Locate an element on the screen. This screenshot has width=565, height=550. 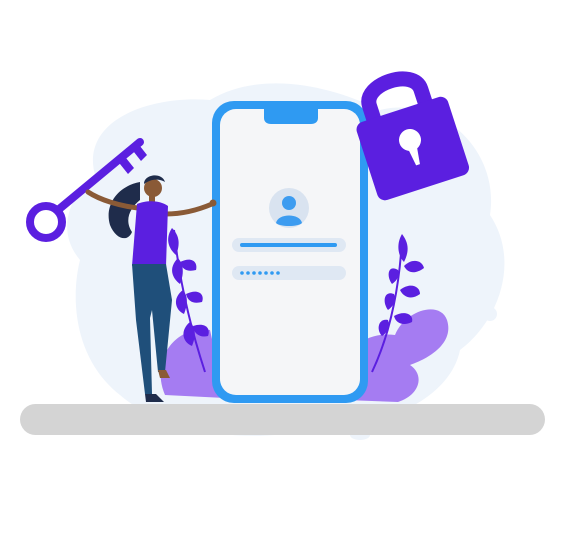
top is located at coordinates (150, 233).